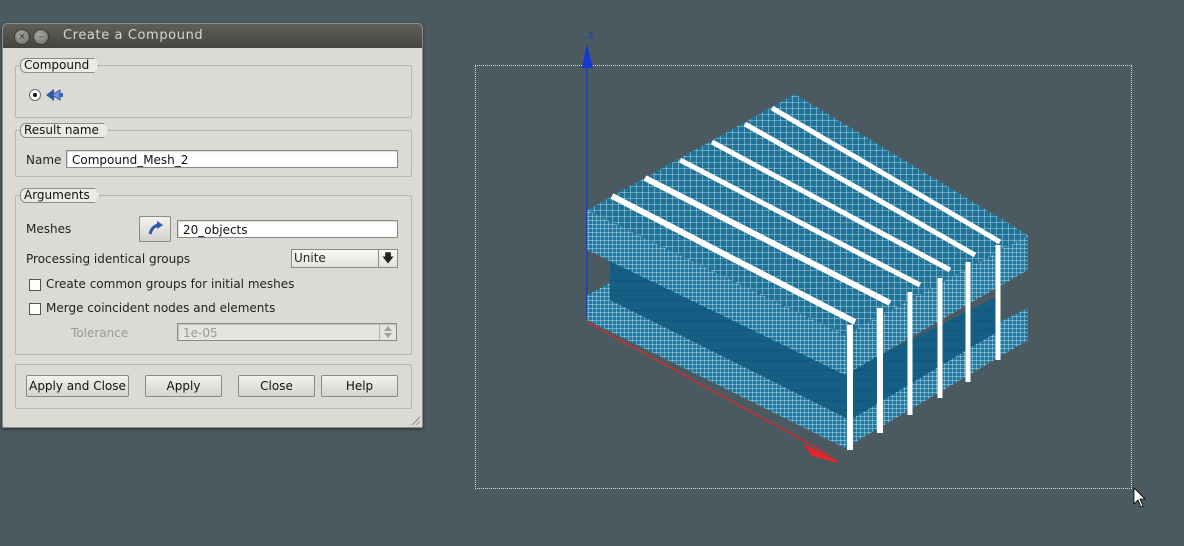 This screenshot has width=1184, height=546. I want to click on x-axis-arrow-icon, so click(821, 453).